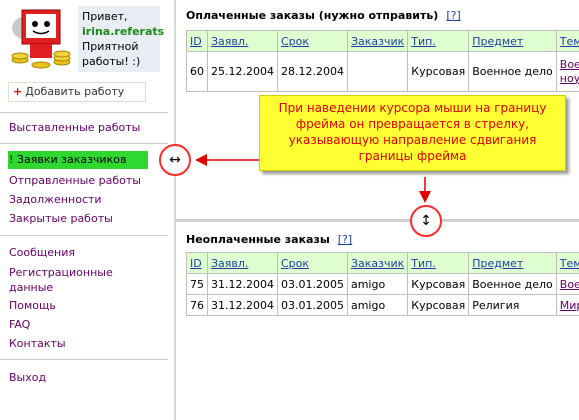 This screenshot has height=420, width=579. I want to click on vertical-resize-cursor-icon: ↕, so click(426, 221).